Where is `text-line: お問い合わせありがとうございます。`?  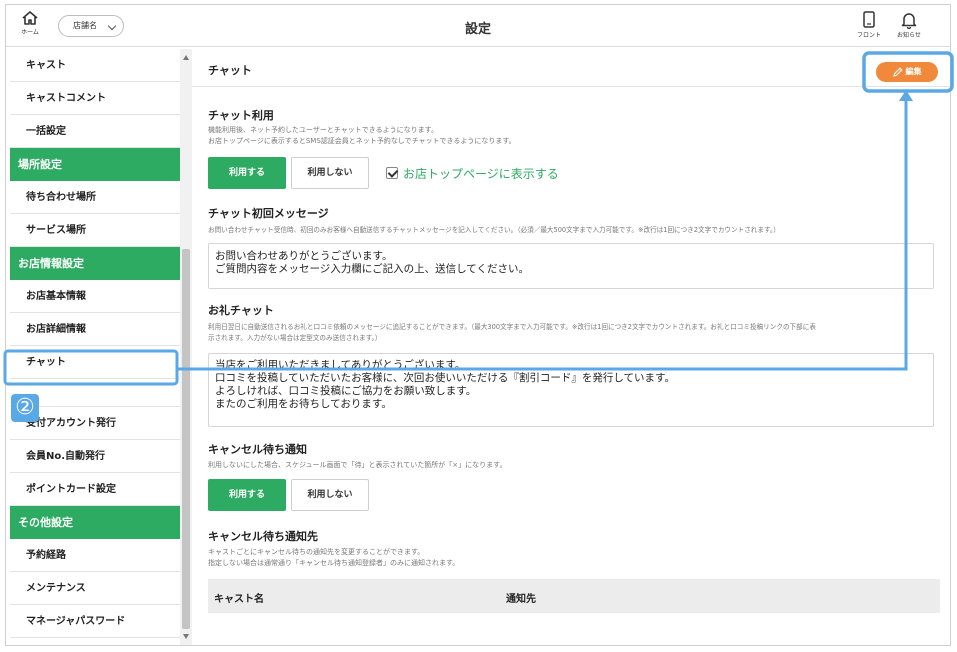 text-line: お問い合わせありがとうございます。 is located at coordinates (304, 256).